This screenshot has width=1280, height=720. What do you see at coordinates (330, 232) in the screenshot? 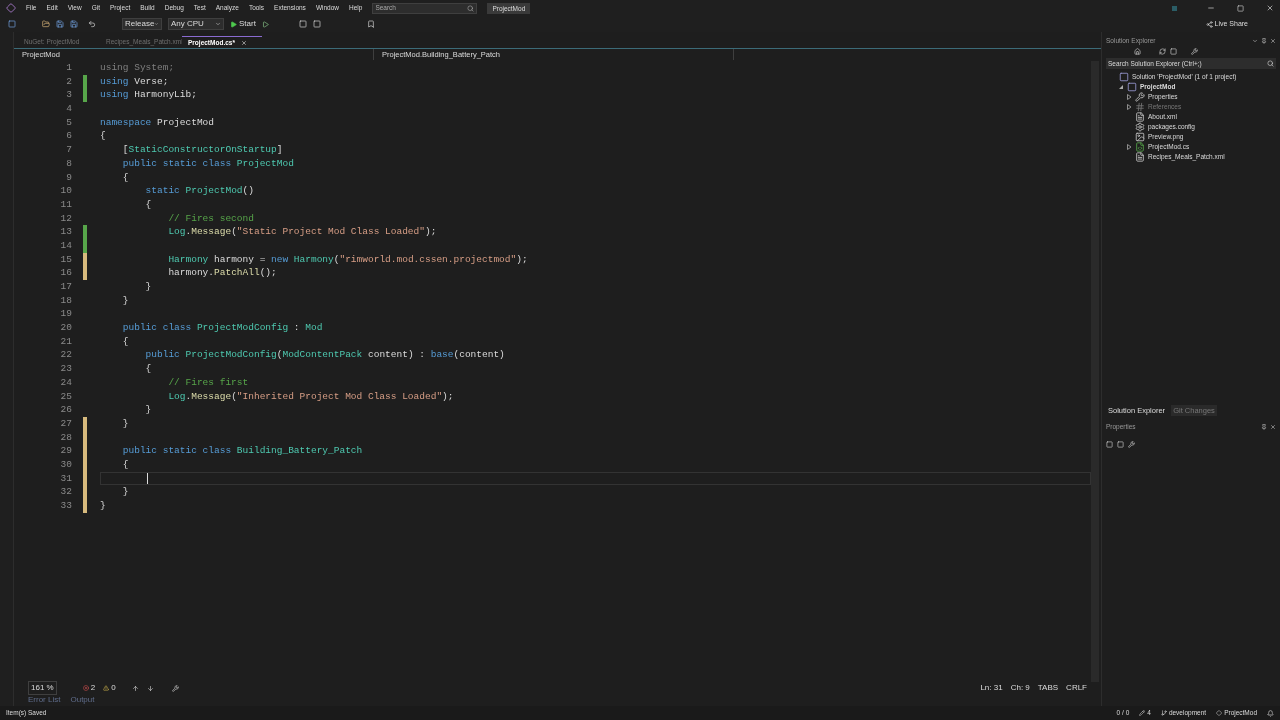
I see `code-token: "Static Project Mod Class Loaded"` at bounding box center [330, 232].